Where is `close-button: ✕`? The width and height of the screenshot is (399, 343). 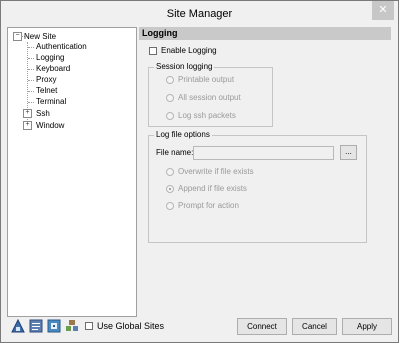
close-button: ✕ is located at coordinates (383, 10).